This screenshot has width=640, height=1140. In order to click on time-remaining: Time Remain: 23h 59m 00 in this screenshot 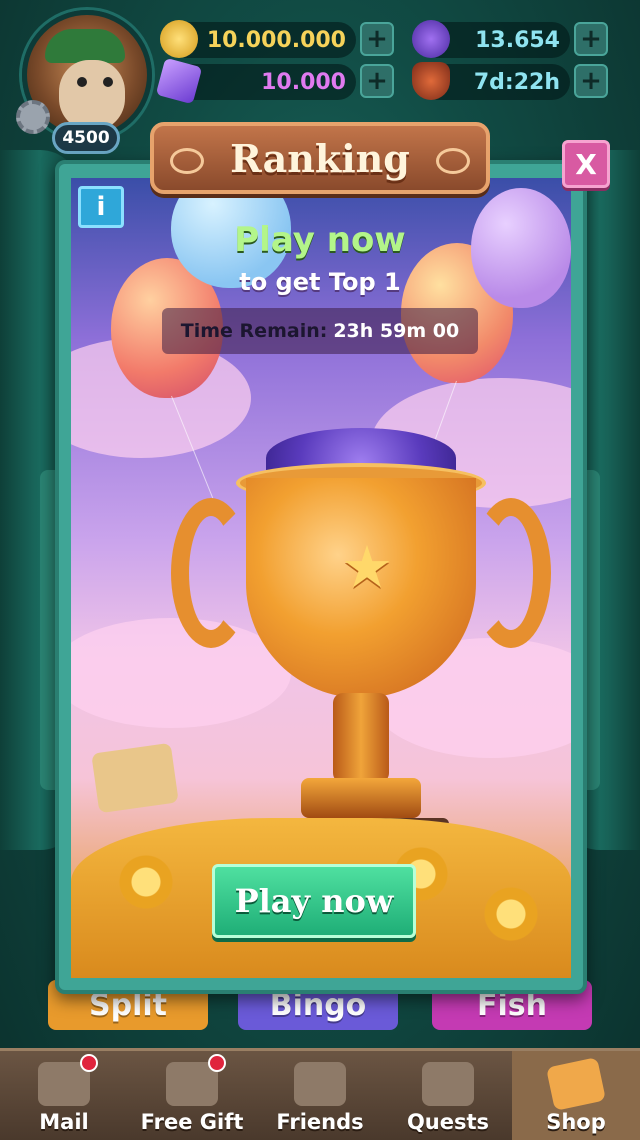, I will do `click(320, 331)`.